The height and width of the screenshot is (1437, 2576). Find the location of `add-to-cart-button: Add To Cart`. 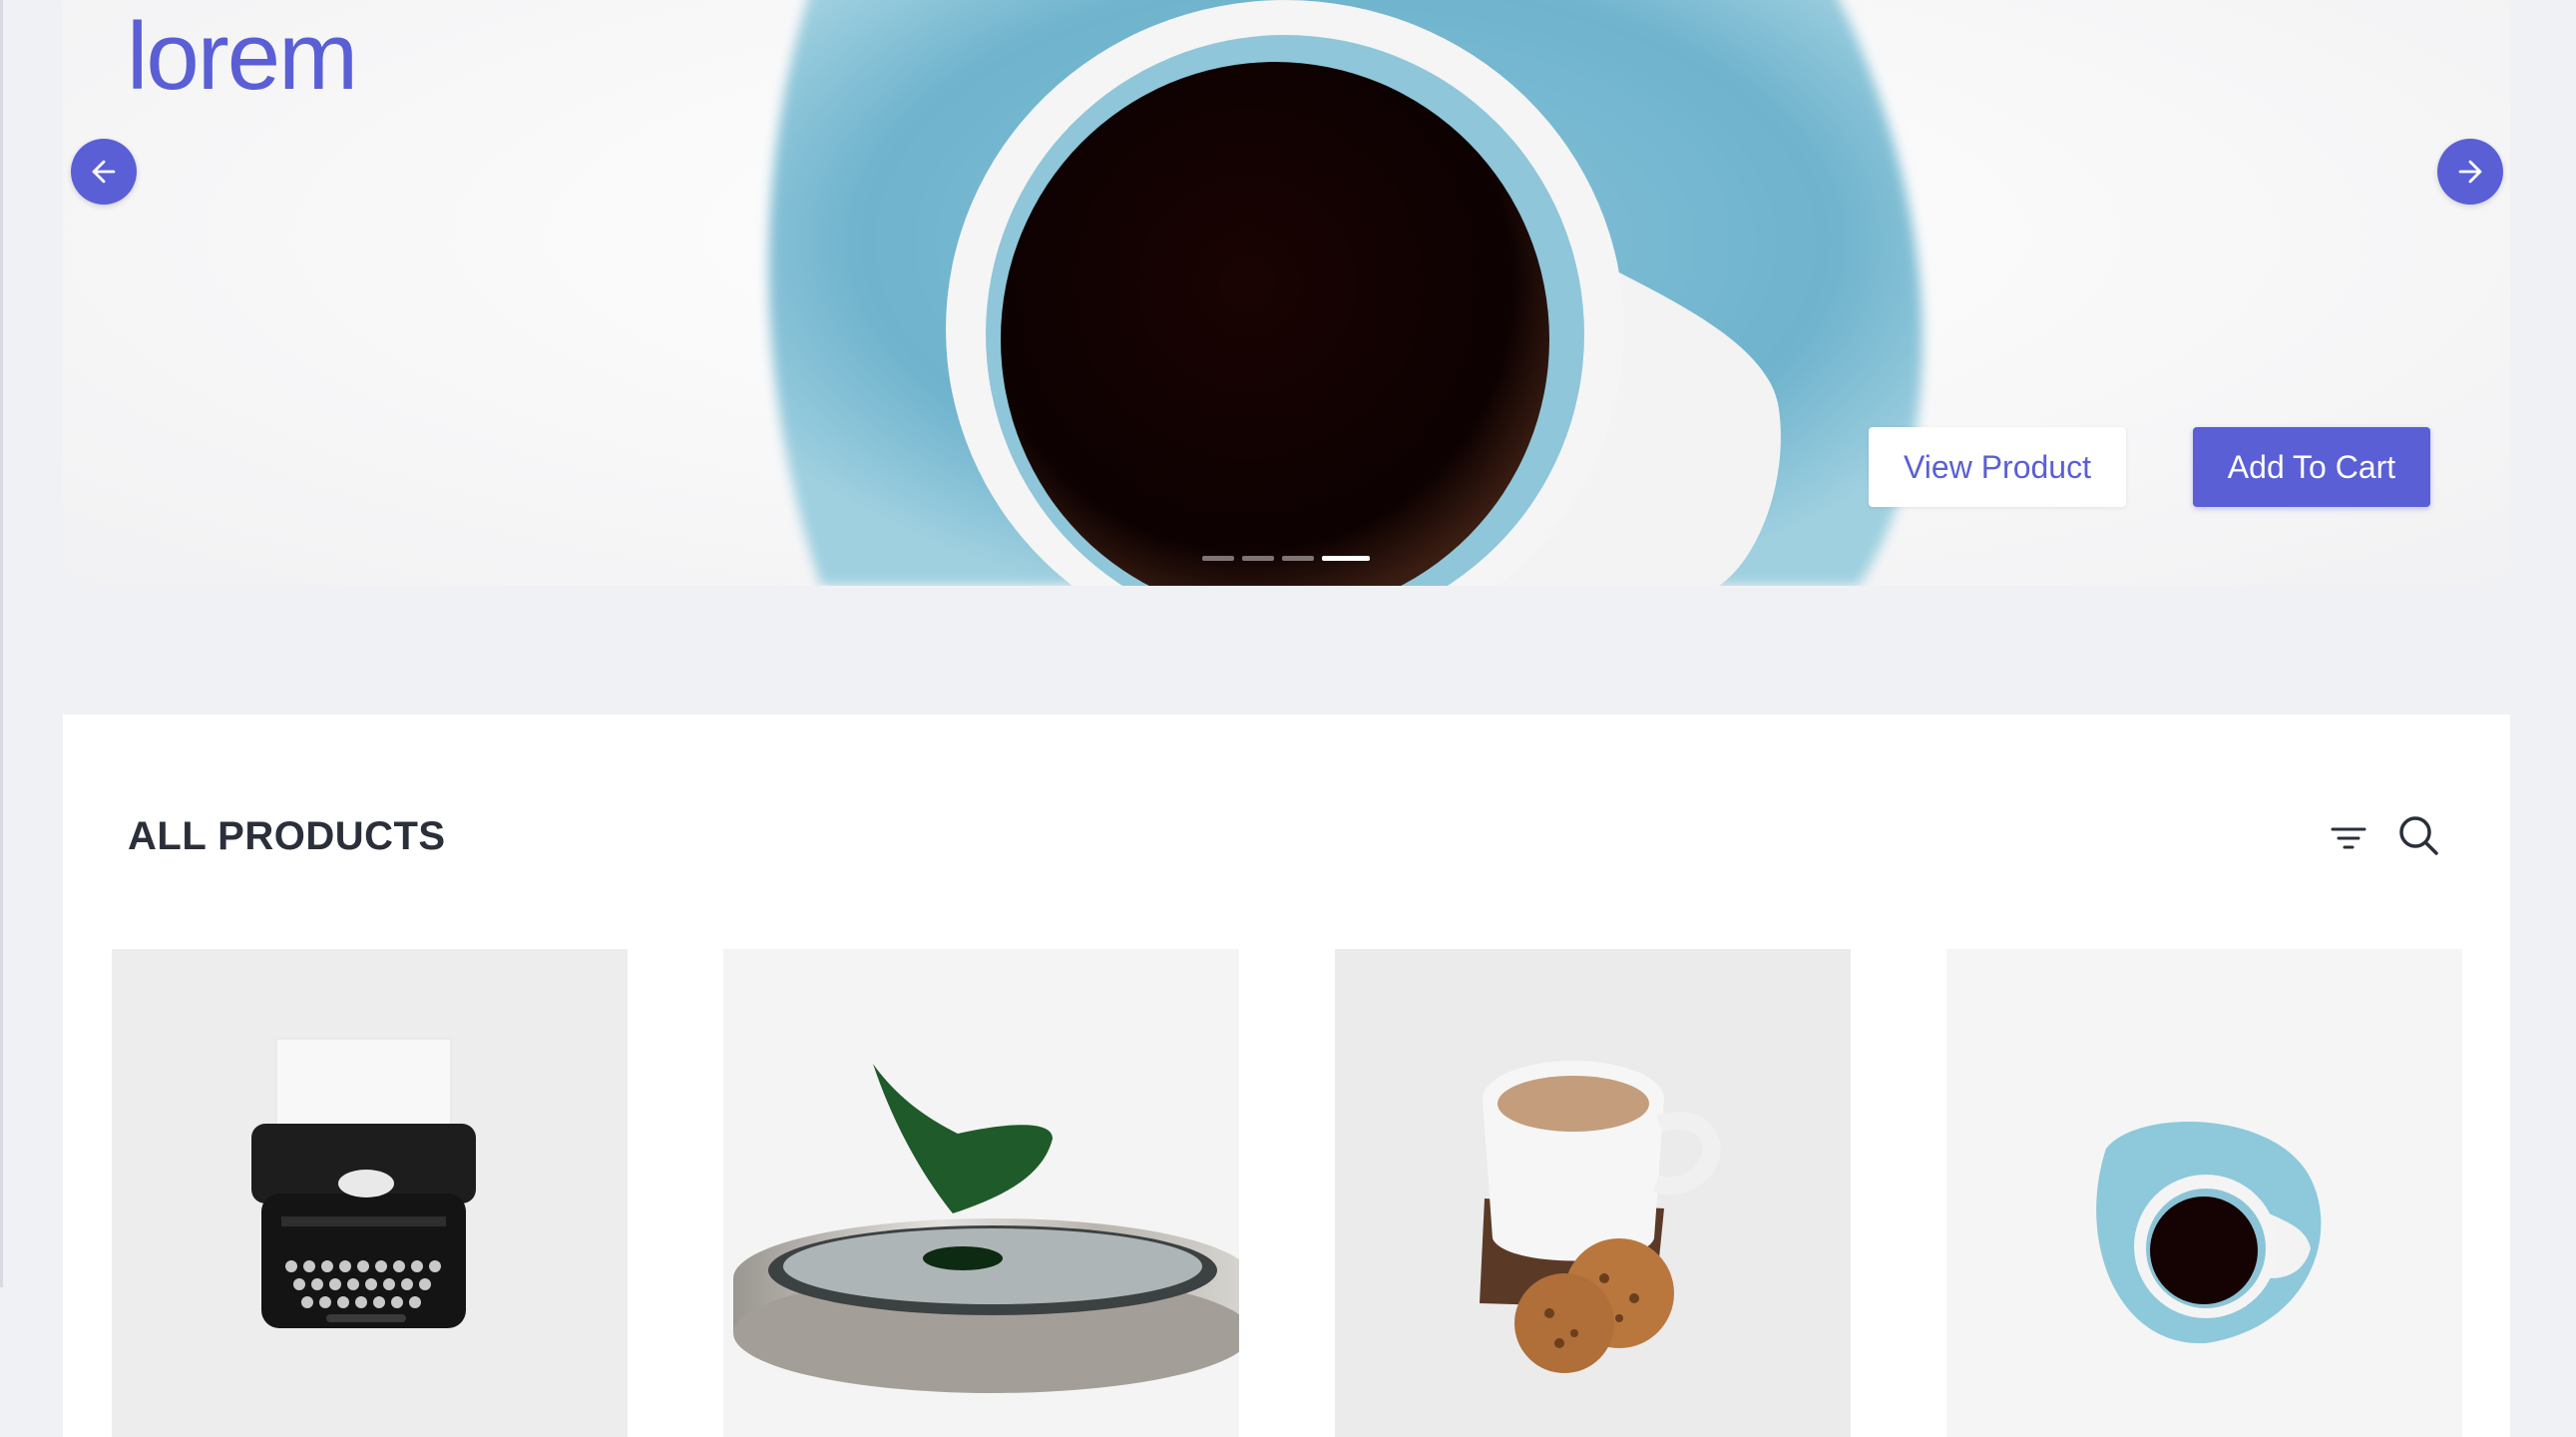

add-to-cart-button: Add To Cart is located at coordinates (2311, 467).